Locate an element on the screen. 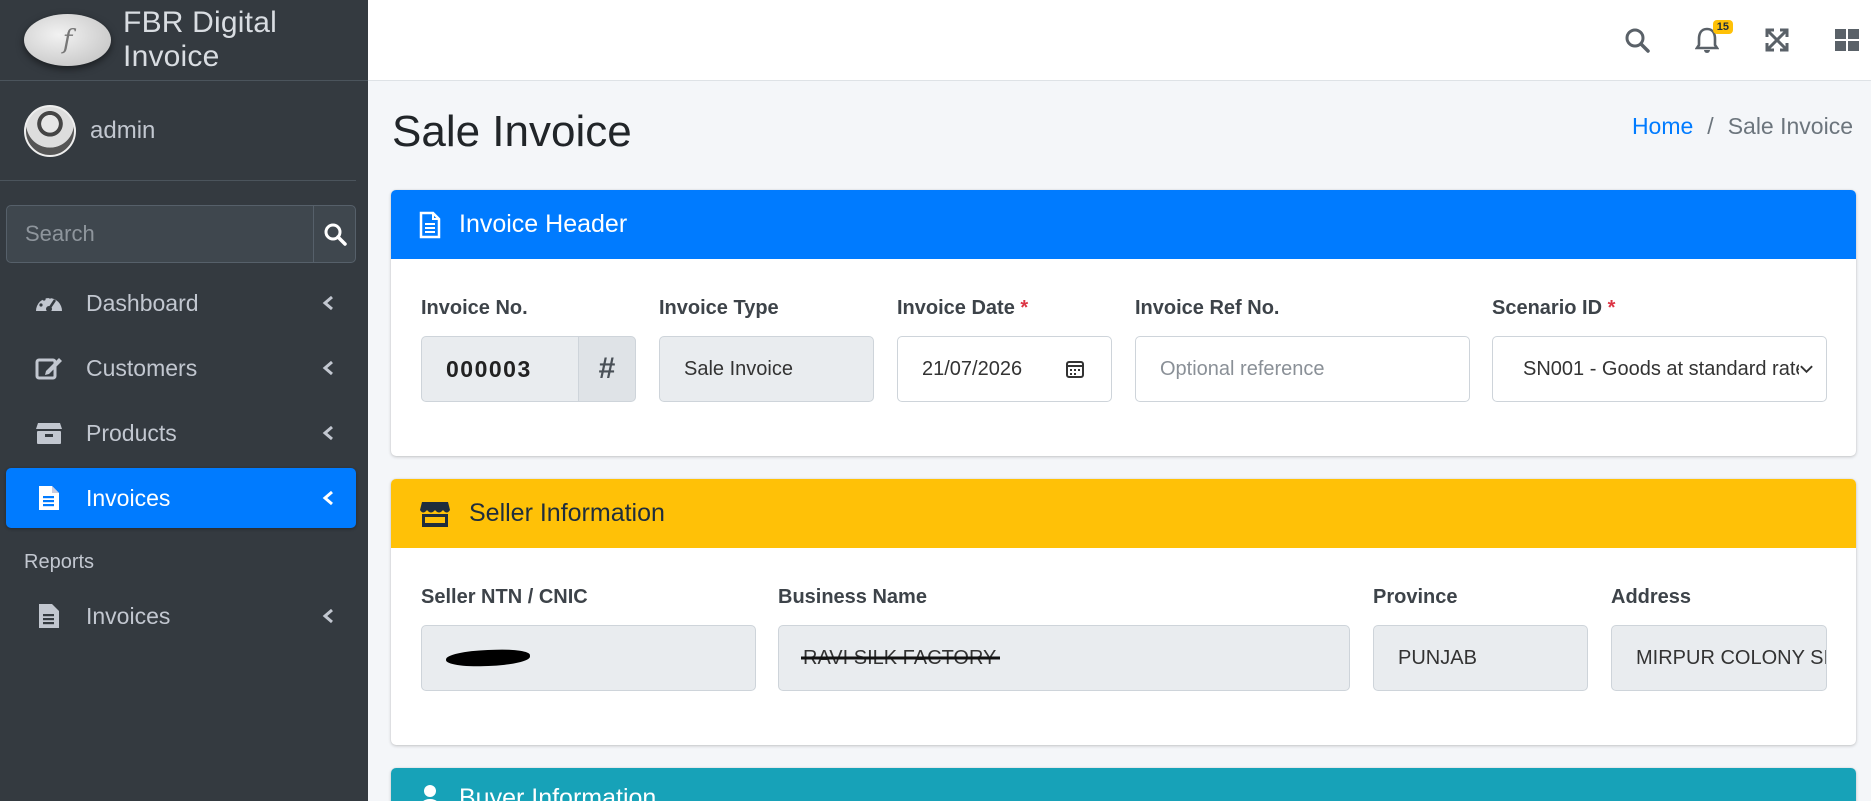  control-sidebar-button is located at coordinates (1847, 40).